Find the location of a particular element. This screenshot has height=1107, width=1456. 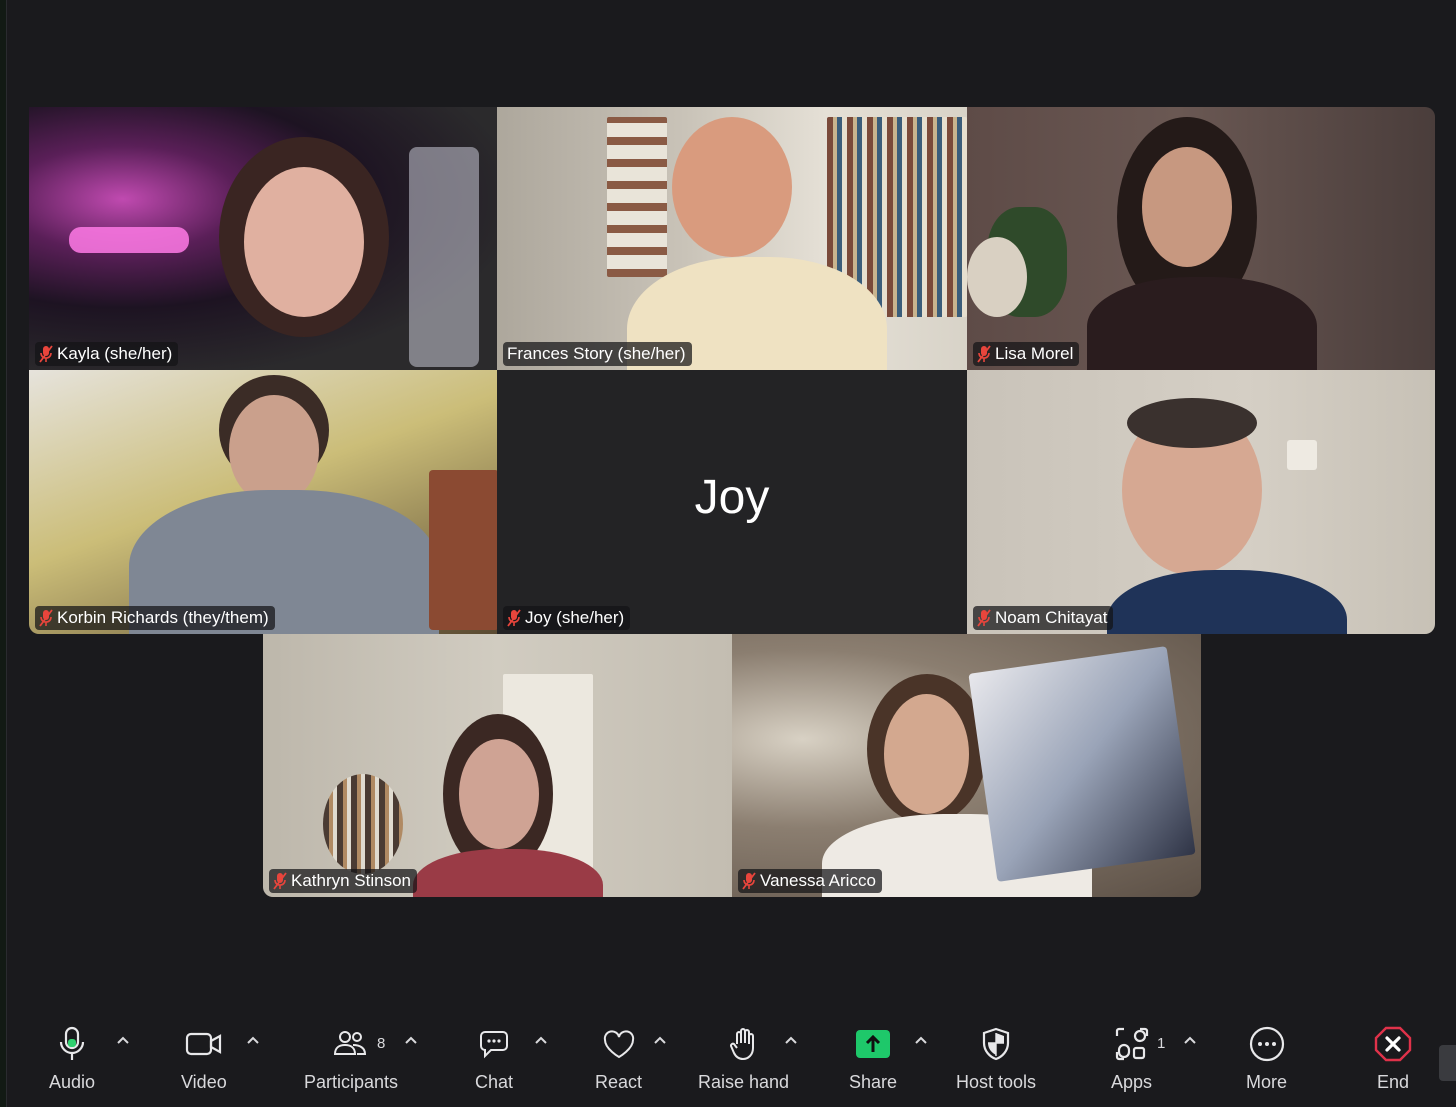

apps-count: 1 is located at coordinates (1161, 1043).